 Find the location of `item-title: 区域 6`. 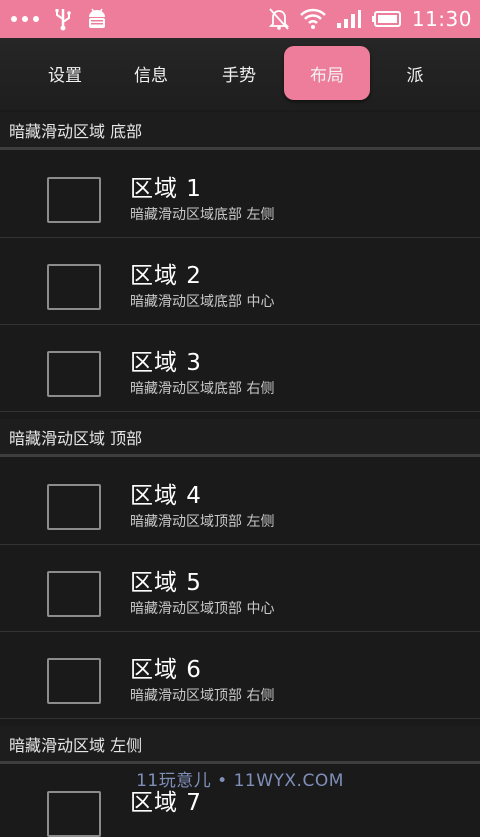

item-title: 区域 6 is located at coordinates (166, 670).